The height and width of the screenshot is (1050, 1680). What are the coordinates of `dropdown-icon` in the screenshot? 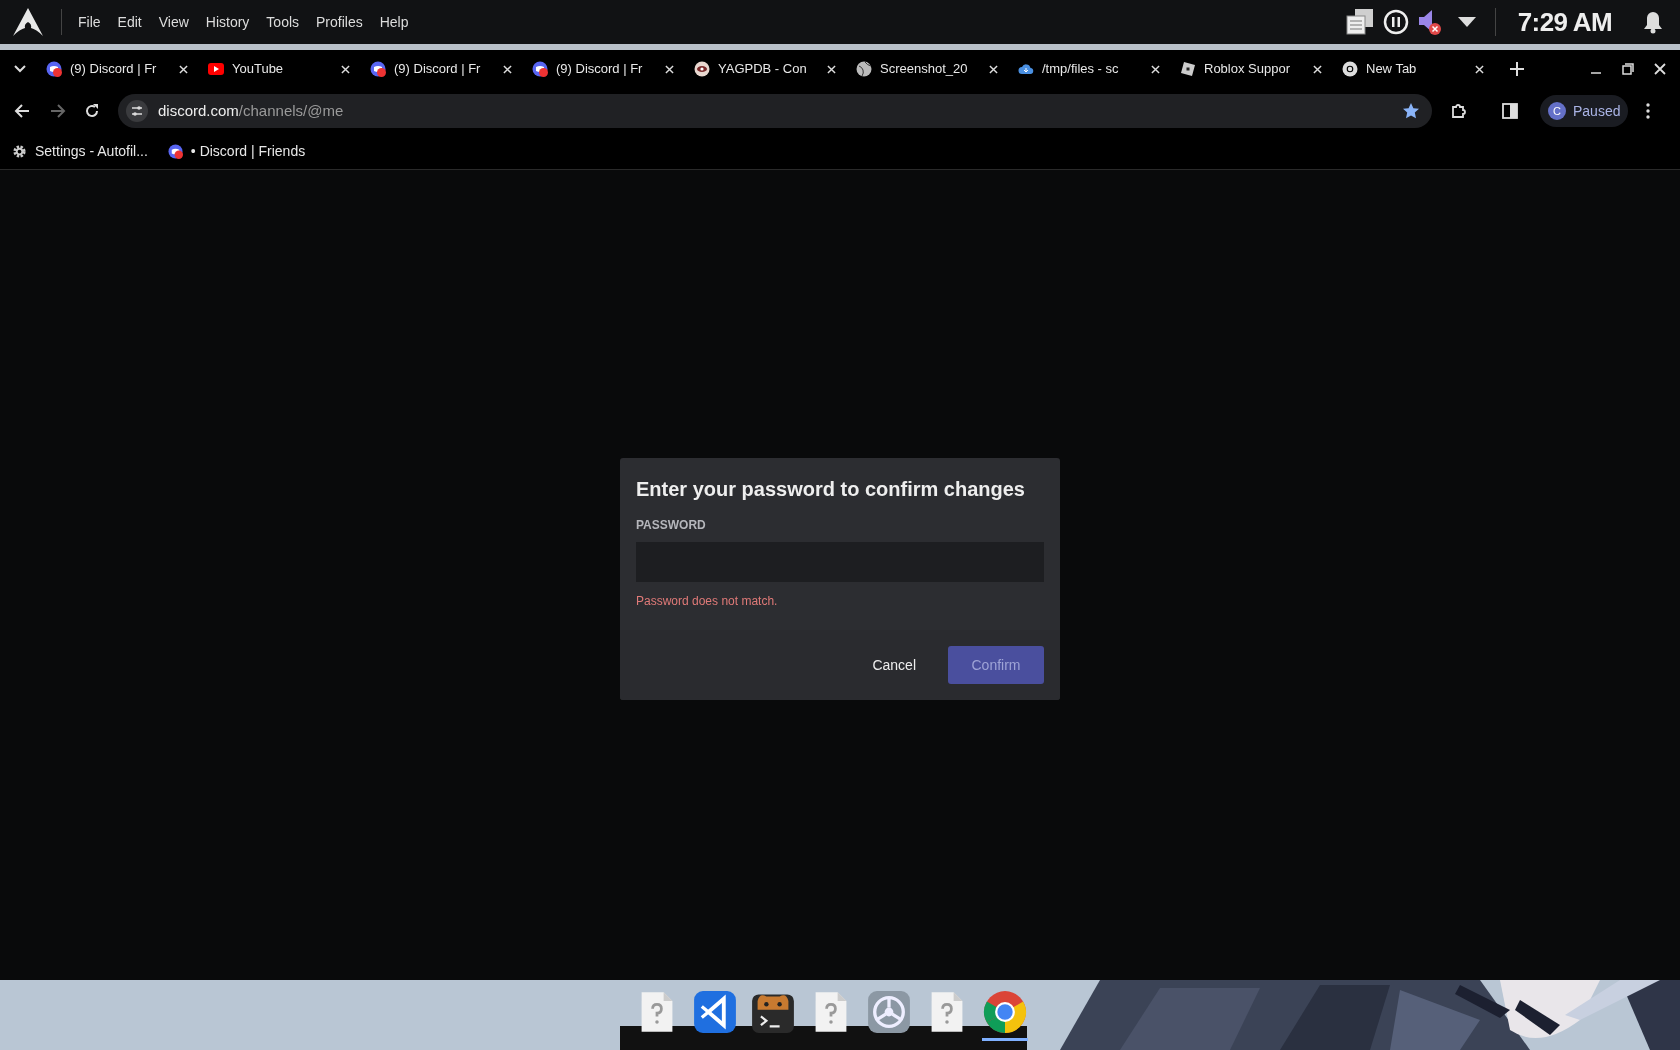 It's located at (1466, 22).